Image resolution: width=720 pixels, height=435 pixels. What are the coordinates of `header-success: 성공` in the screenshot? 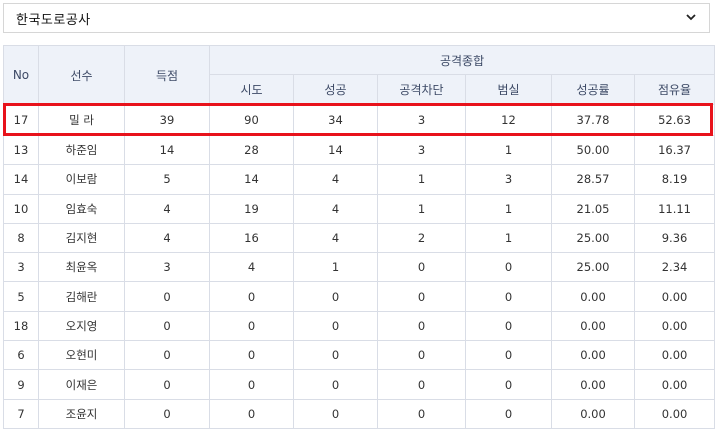 It's located at (335, 89).